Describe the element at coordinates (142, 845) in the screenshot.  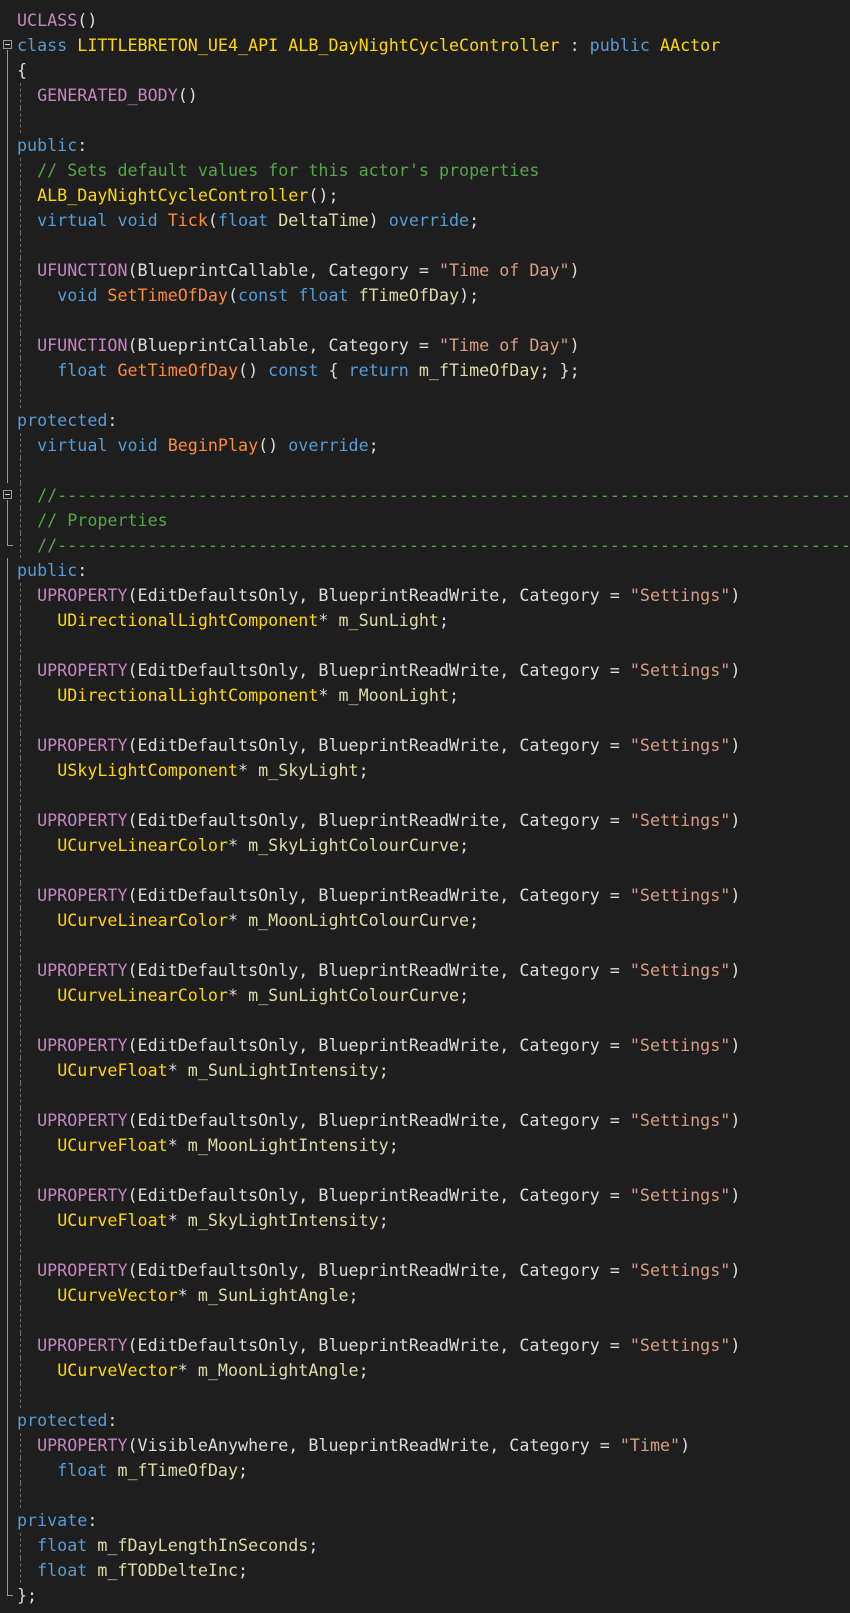
I see `code-token-type: UCurveLinearColor` at that location.